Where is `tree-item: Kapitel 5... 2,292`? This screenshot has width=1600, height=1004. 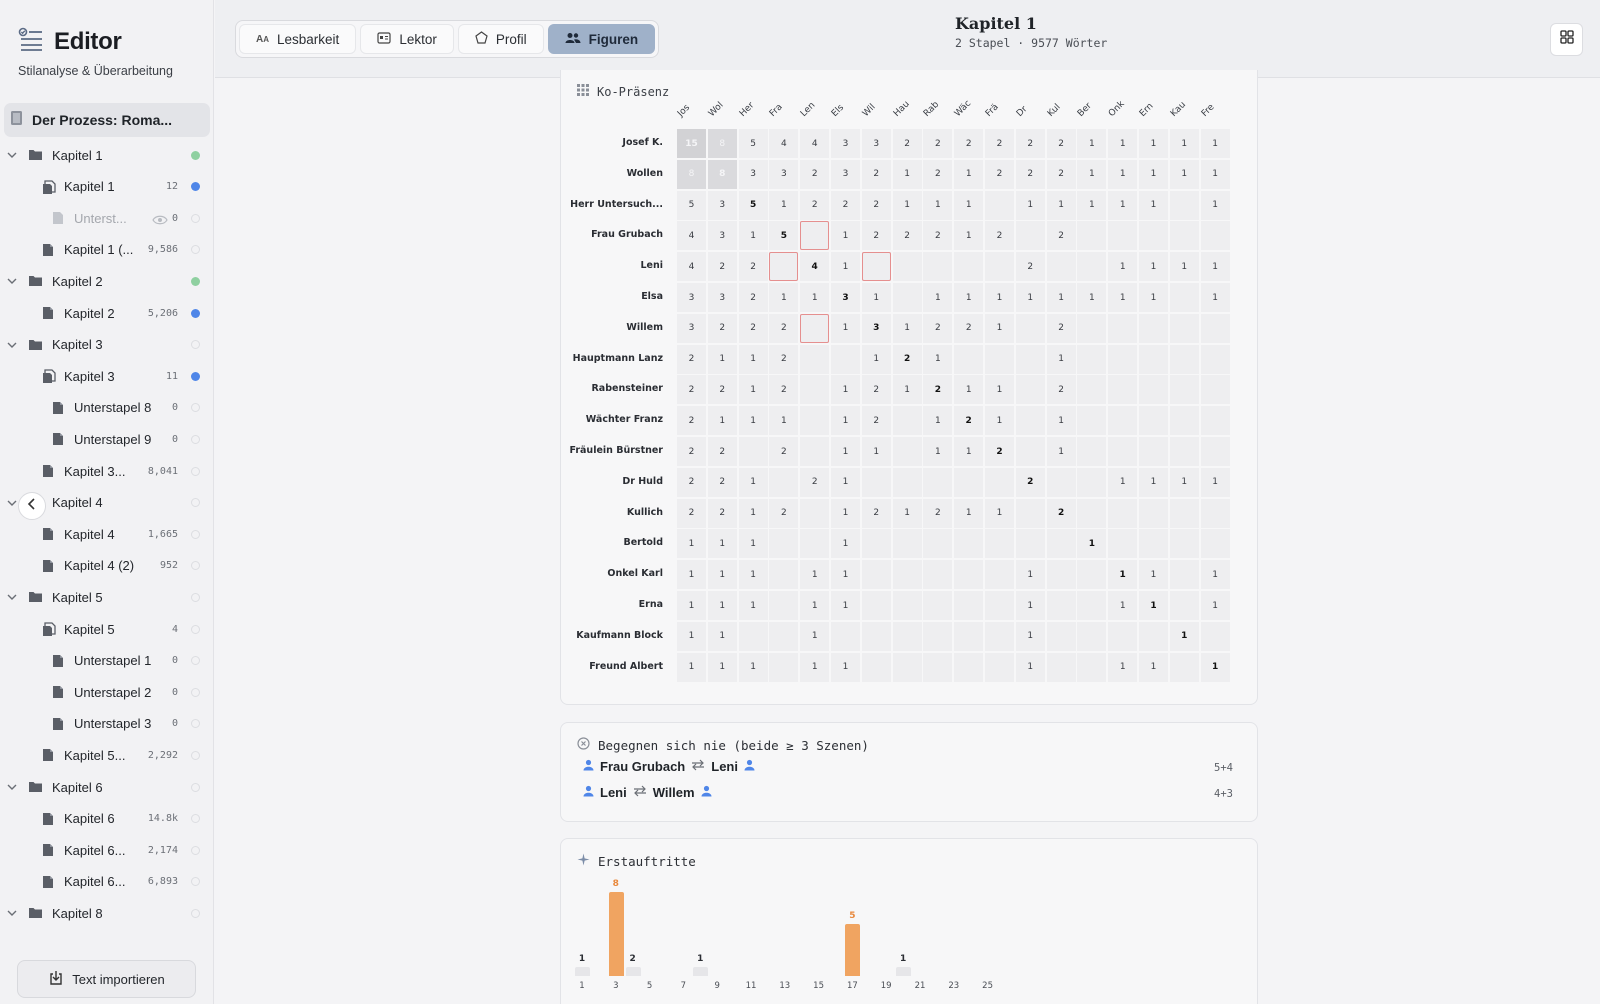 tree-item: Kapitel 5... 2,292 is located at coordinates (105, 755).